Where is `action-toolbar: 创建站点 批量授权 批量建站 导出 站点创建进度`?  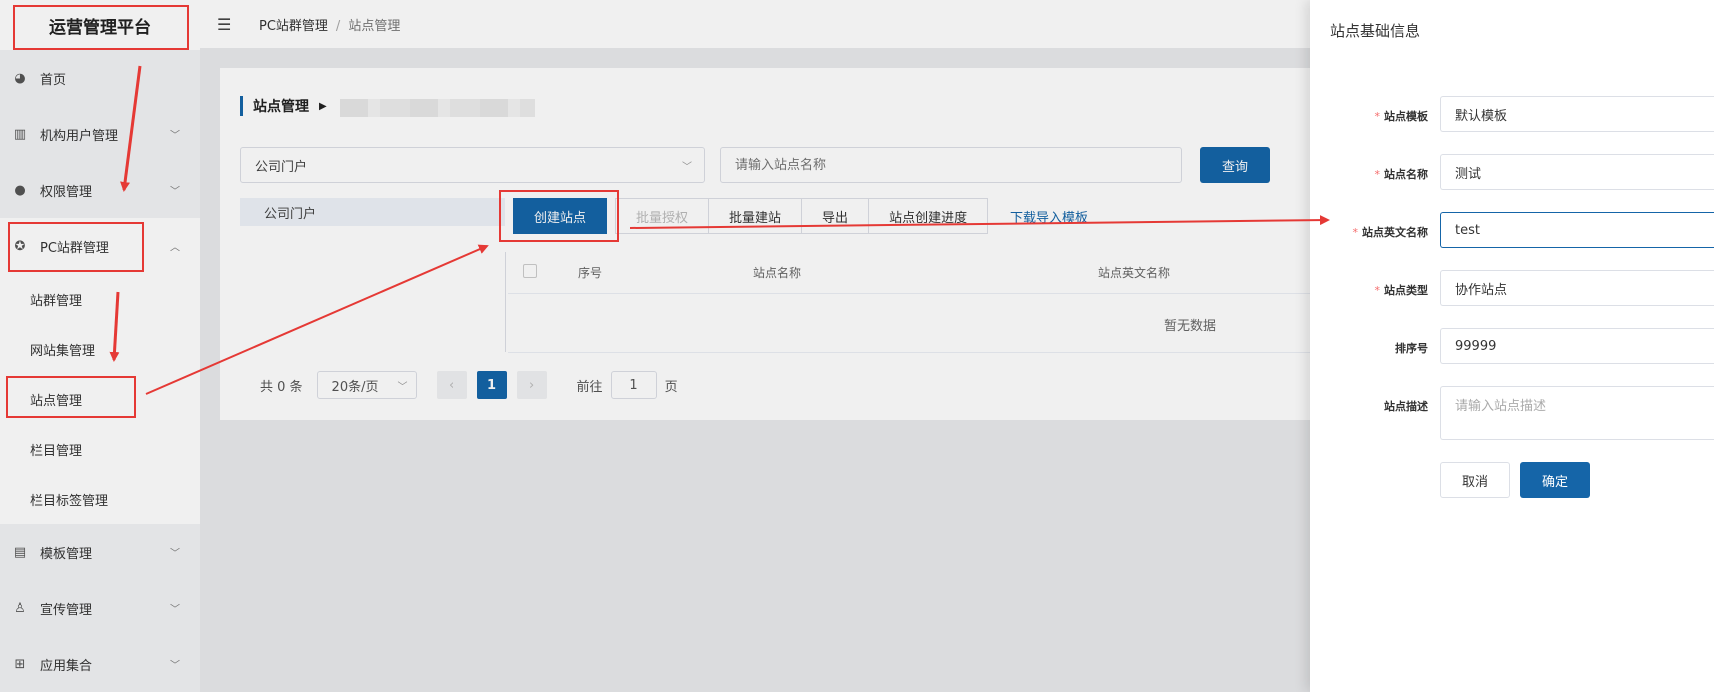
action-toolbar: 创建站点 批量授权 批量建站 导出 站点创建进度 is located at coordinates (743, 216).